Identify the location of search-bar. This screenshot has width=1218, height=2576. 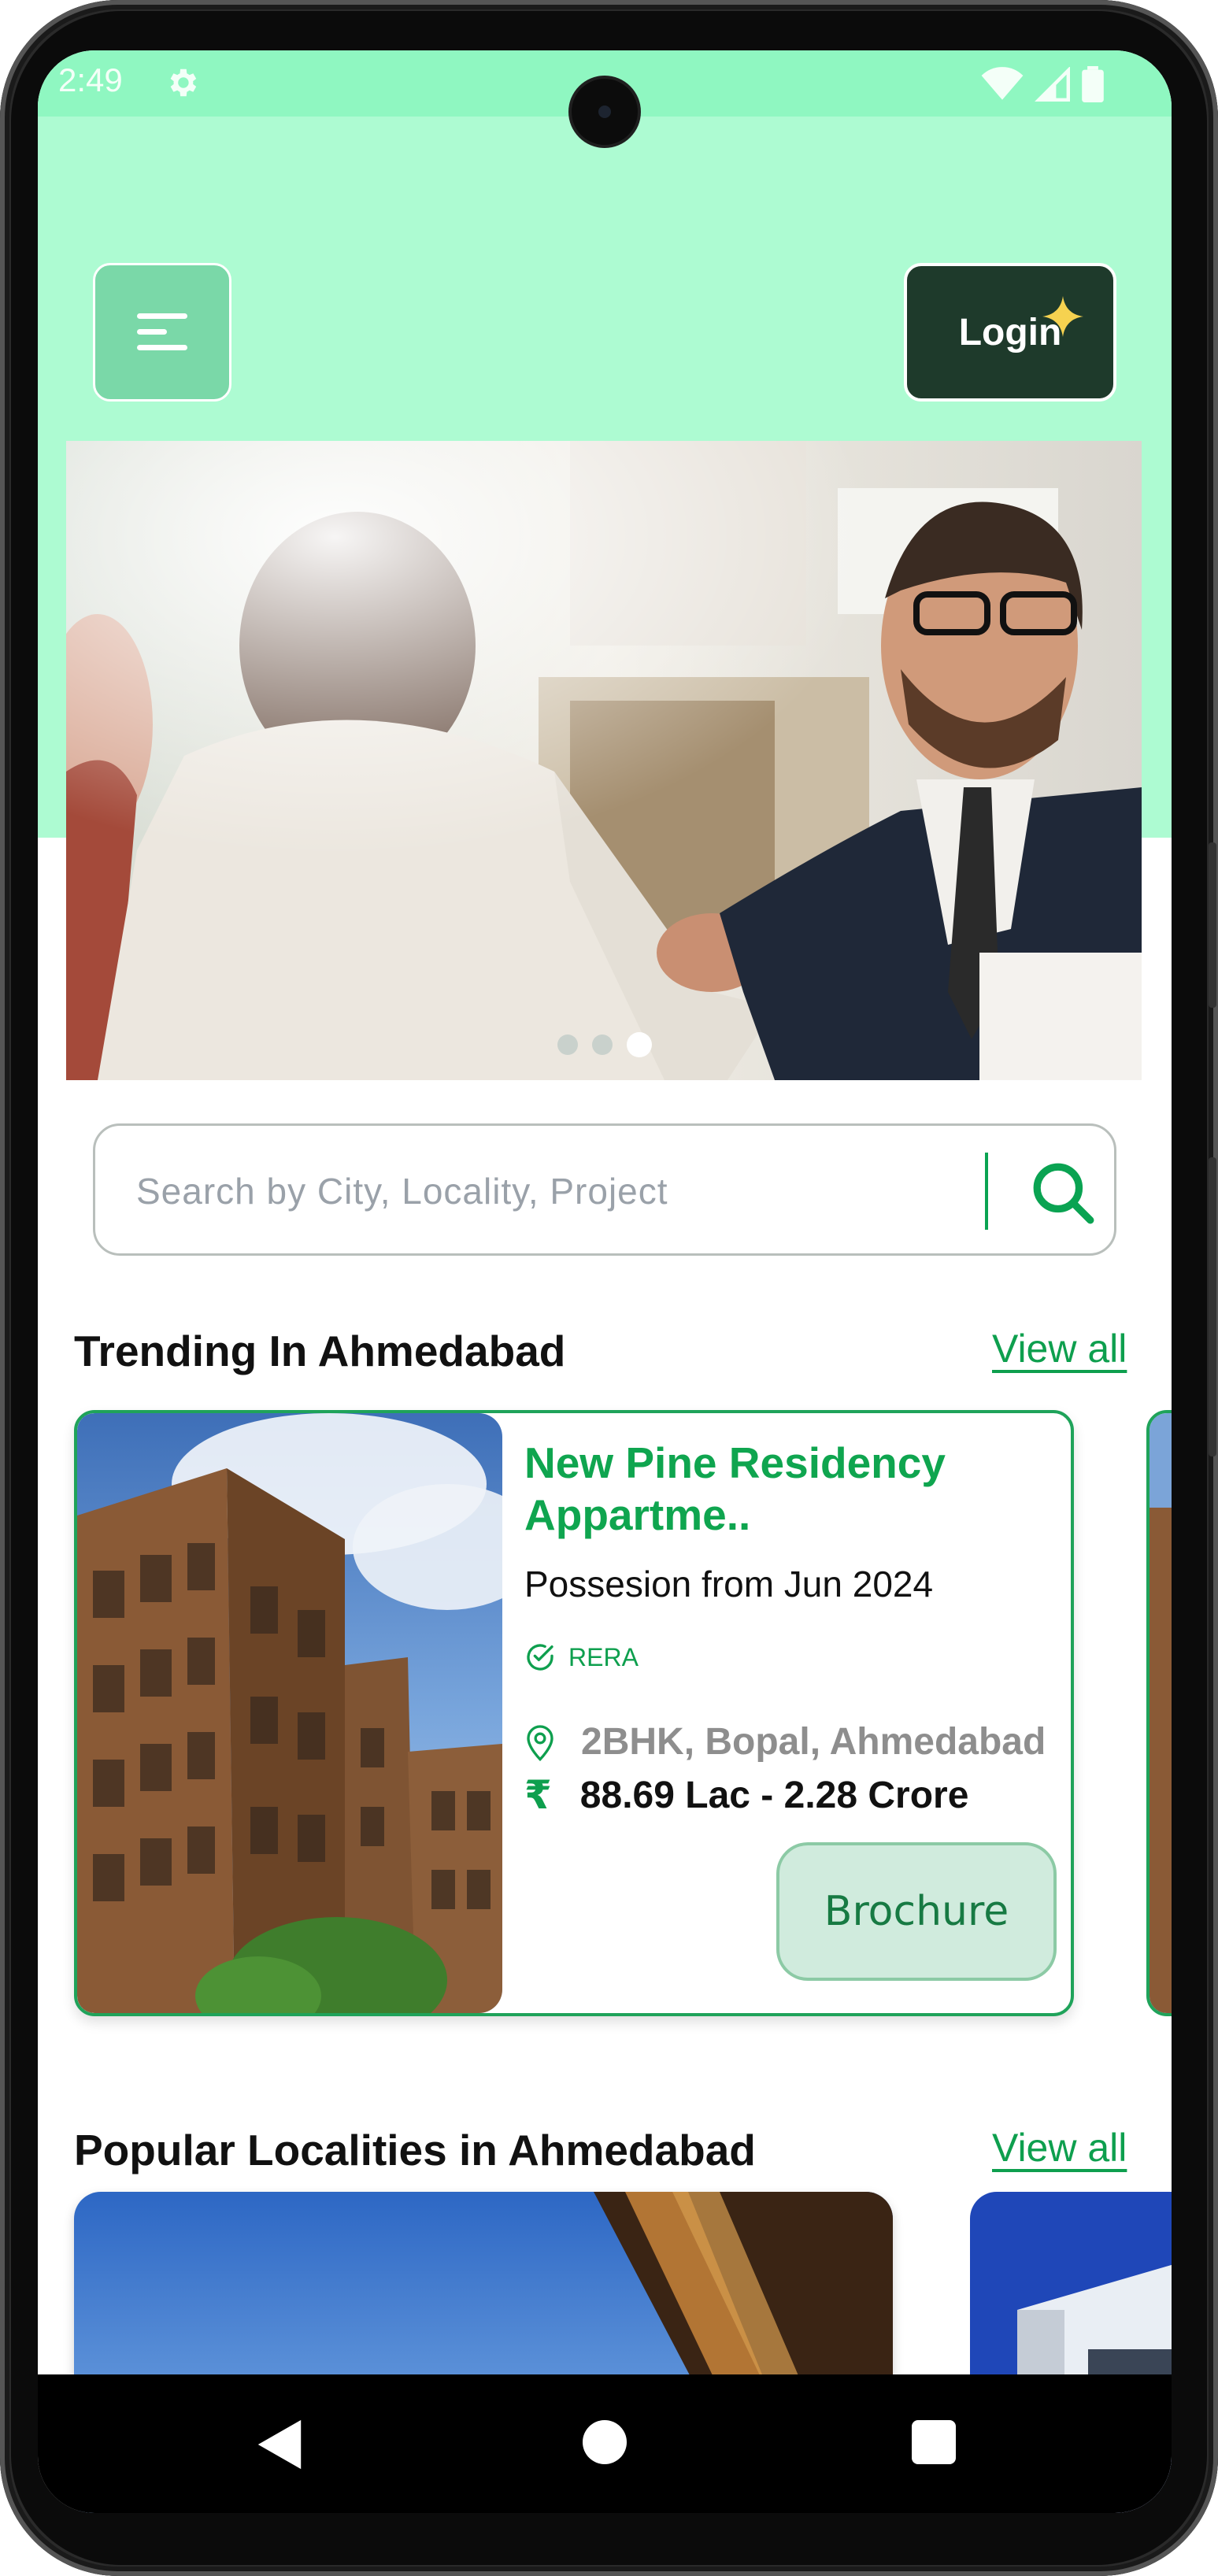
(604, 1189).